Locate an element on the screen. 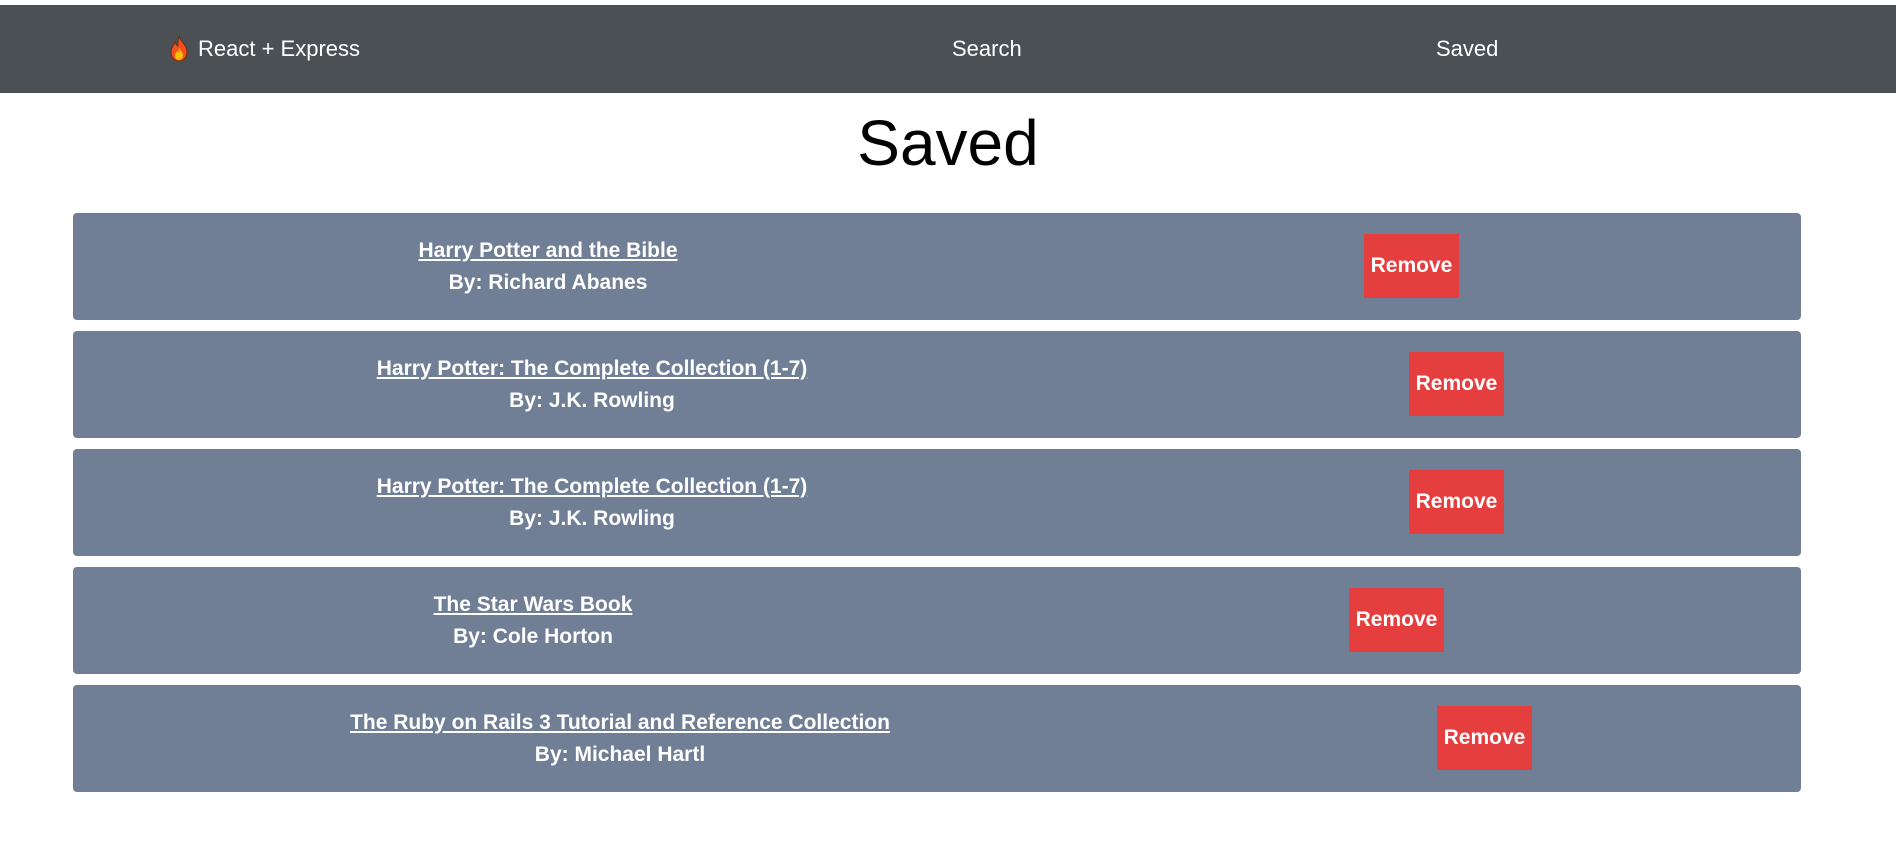 This screenshot has width=1896, height=843. book-author: By: Richard Abanes is located at coordinates (548, 282).